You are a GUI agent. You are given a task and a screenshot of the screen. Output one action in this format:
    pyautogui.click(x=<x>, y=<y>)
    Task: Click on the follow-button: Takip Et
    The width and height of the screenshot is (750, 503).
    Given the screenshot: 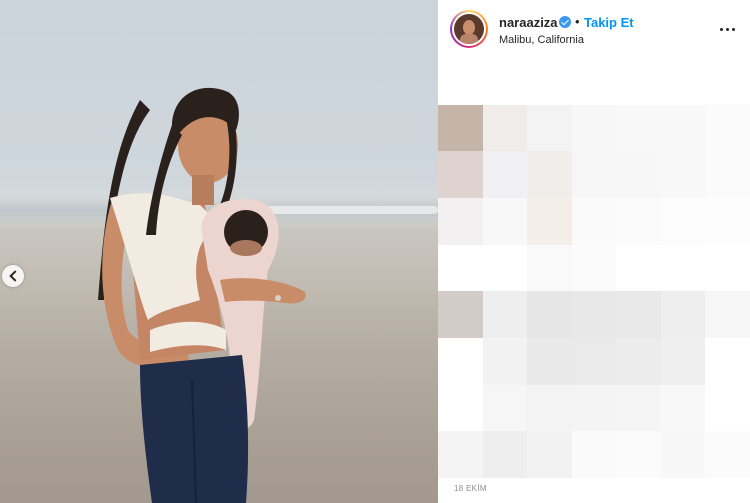 What is the action you would take?
    pyautogui.click(x=609, y=22)
    